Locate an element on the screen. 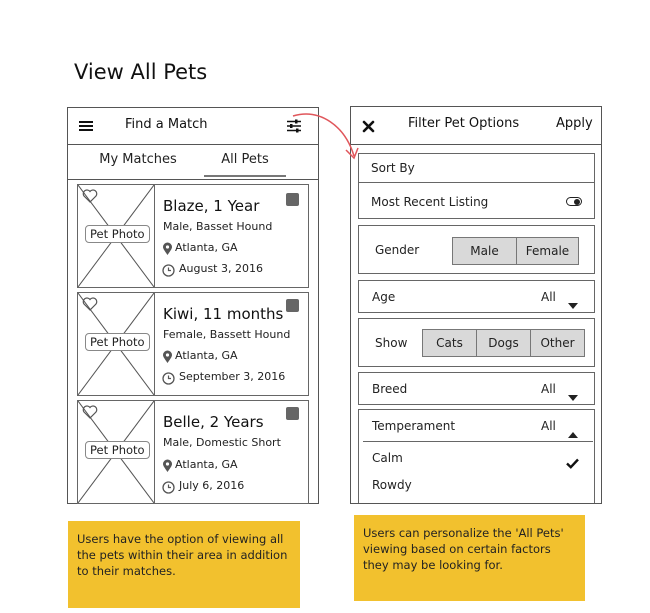 The width and height of the screenshot is (650, 613). pet-date: September 3, 2016 is located at coordinates (232, 376).